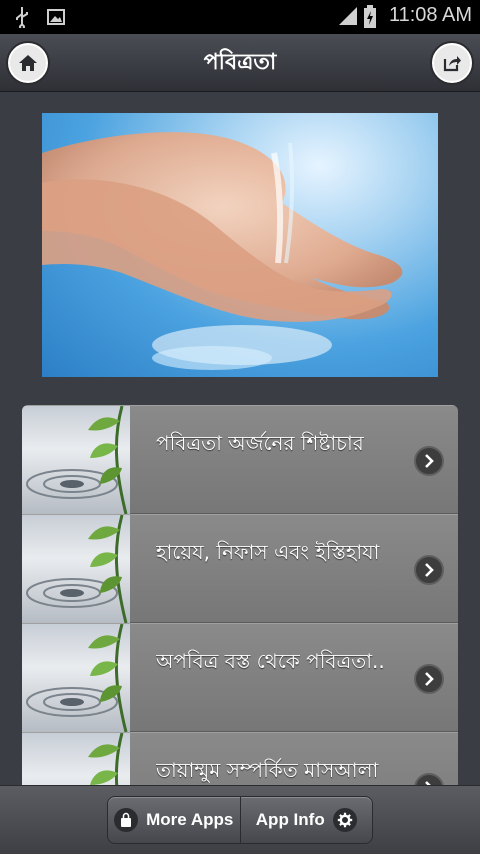  Describe the element at coordinates (344, 820) in the screenshot. I see `gear-icon` at that location.